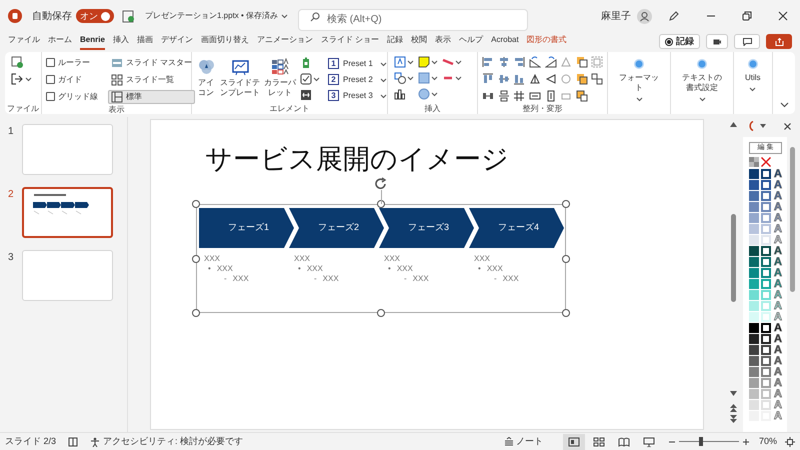 Image resolution: width=800 pixels, height=450 pixels. What do you see at coordinates (534, 96) in the screenshot?
I see `same-width-icon` at bounding box center [534, 96].